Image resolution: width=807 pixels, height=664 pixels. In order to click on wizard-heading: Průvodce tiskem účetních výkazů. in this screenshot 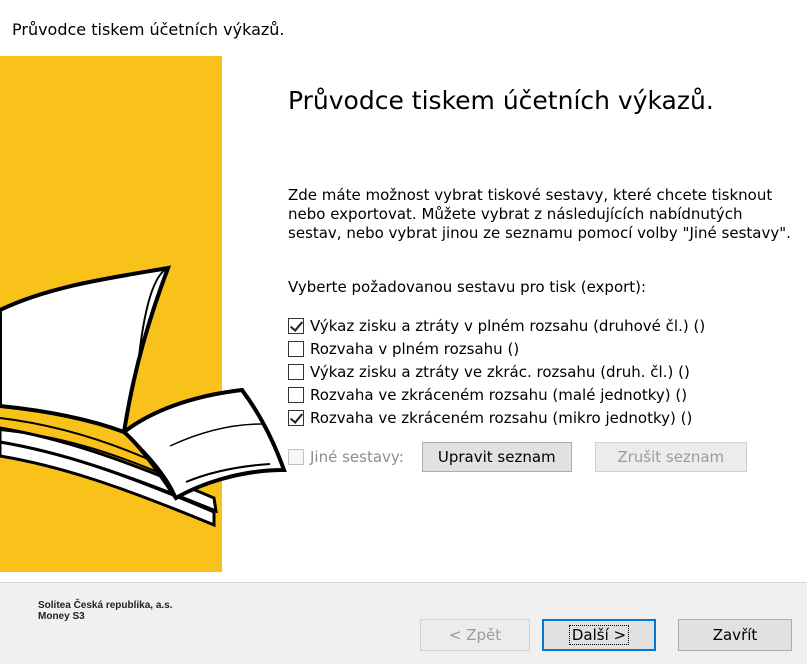, I will do `click(501, 100)`.